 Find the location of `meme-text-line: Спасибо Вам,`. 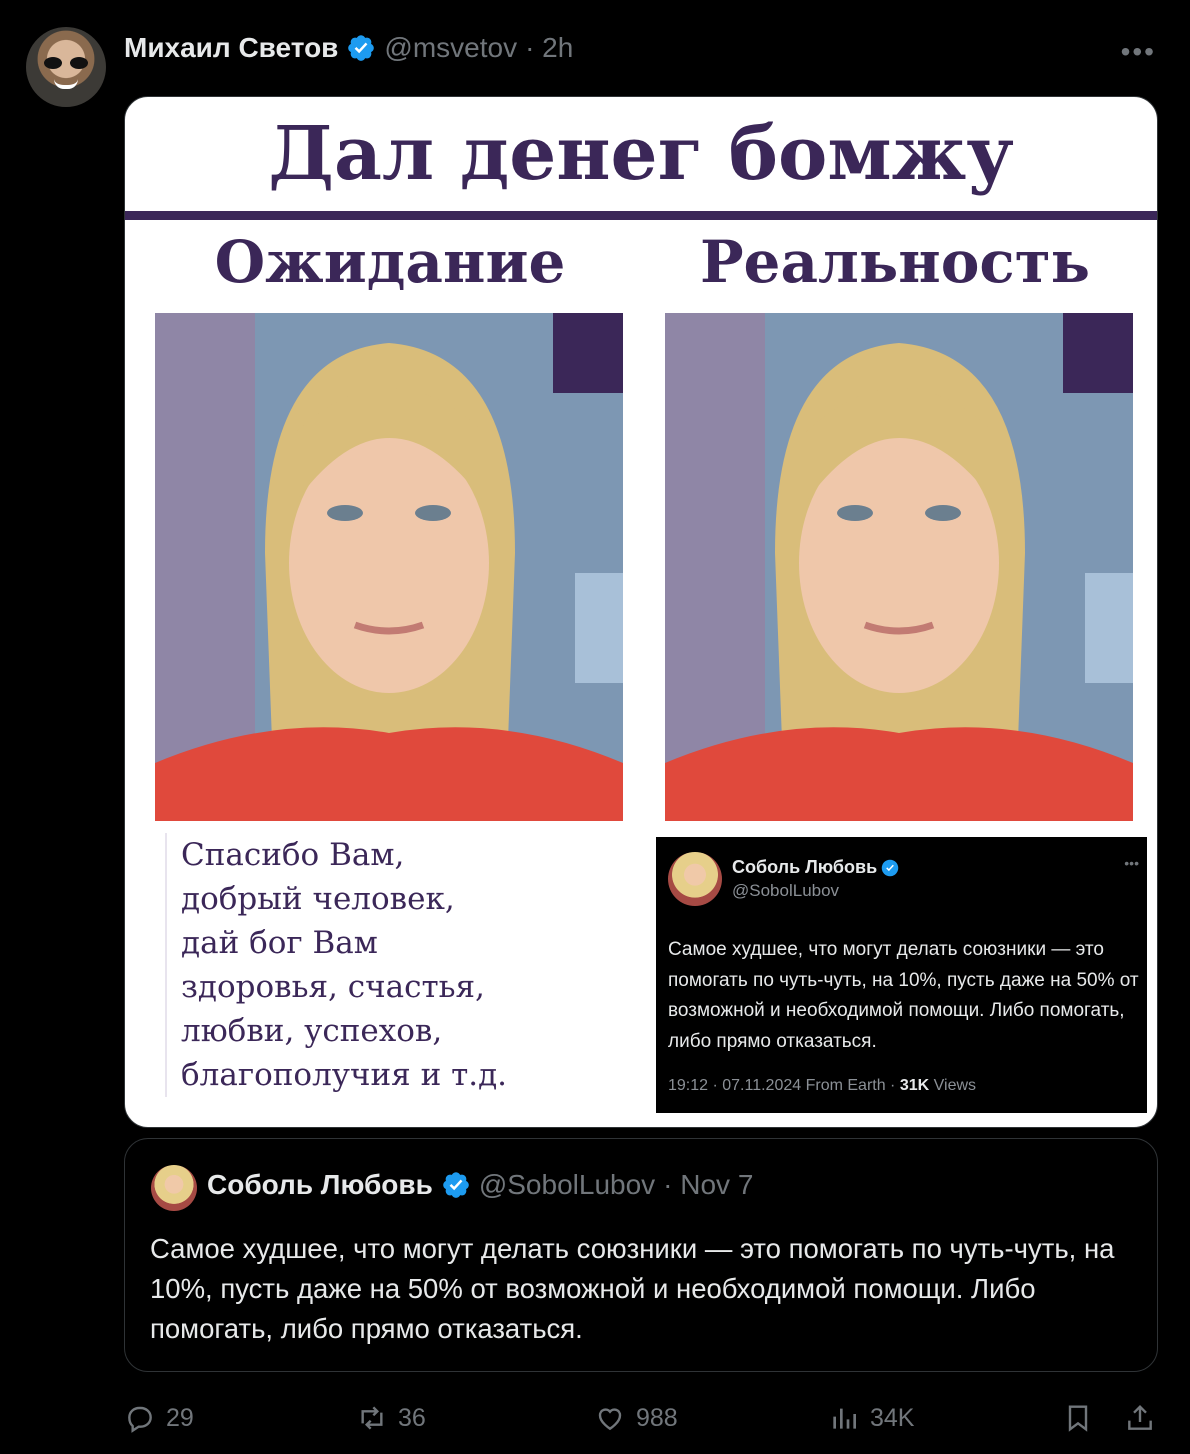

meme-text-line: Спасибо Вам, is located at coordinates (293, 855).